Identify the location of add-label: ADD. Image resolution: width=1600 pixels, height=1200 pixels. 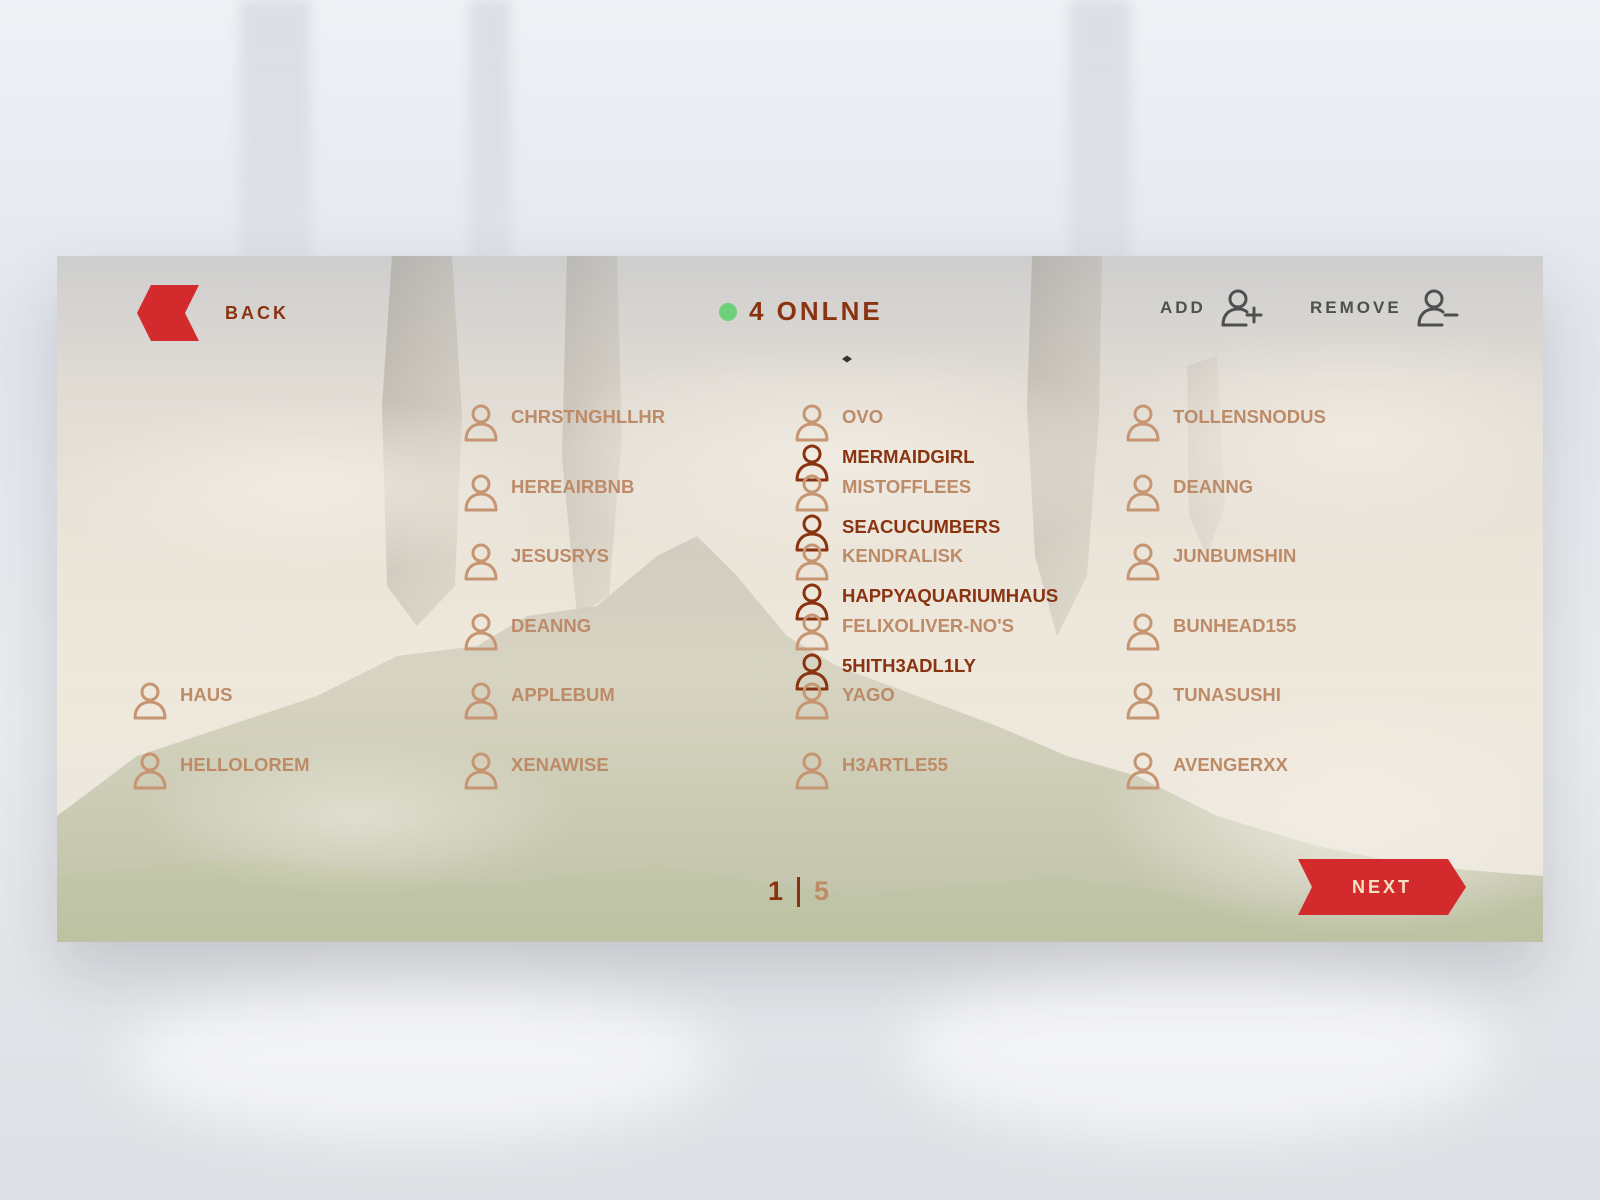
(1183, 307).